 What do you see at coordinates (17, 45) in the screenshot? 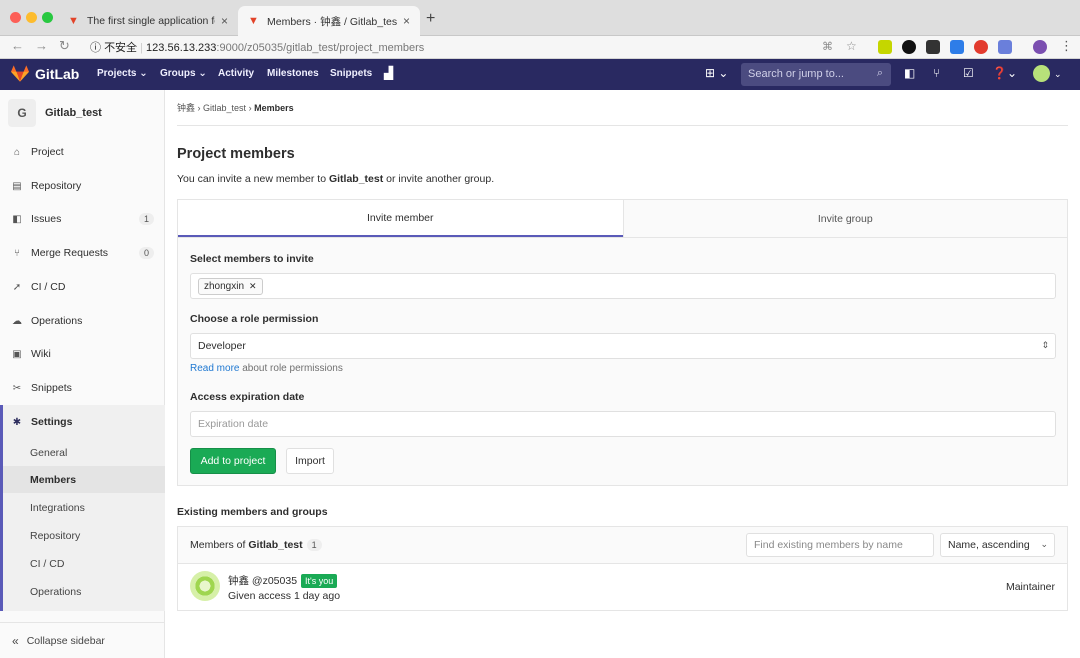
I see `back-icon: ←` at bounding box center [17, 45].